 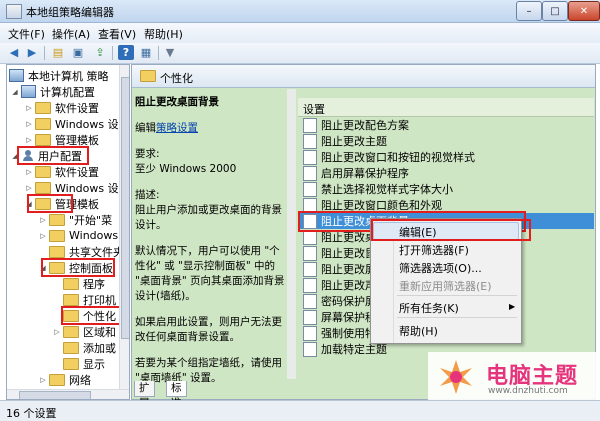 I want to click on tree-item-printers: 打印机, so click(x=89, y=299).